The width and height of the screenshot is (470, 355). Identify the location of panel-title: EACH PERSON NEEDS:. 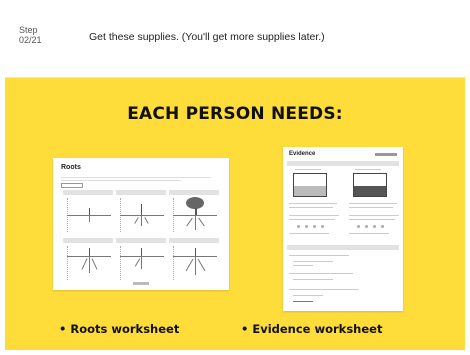
(235, 114).